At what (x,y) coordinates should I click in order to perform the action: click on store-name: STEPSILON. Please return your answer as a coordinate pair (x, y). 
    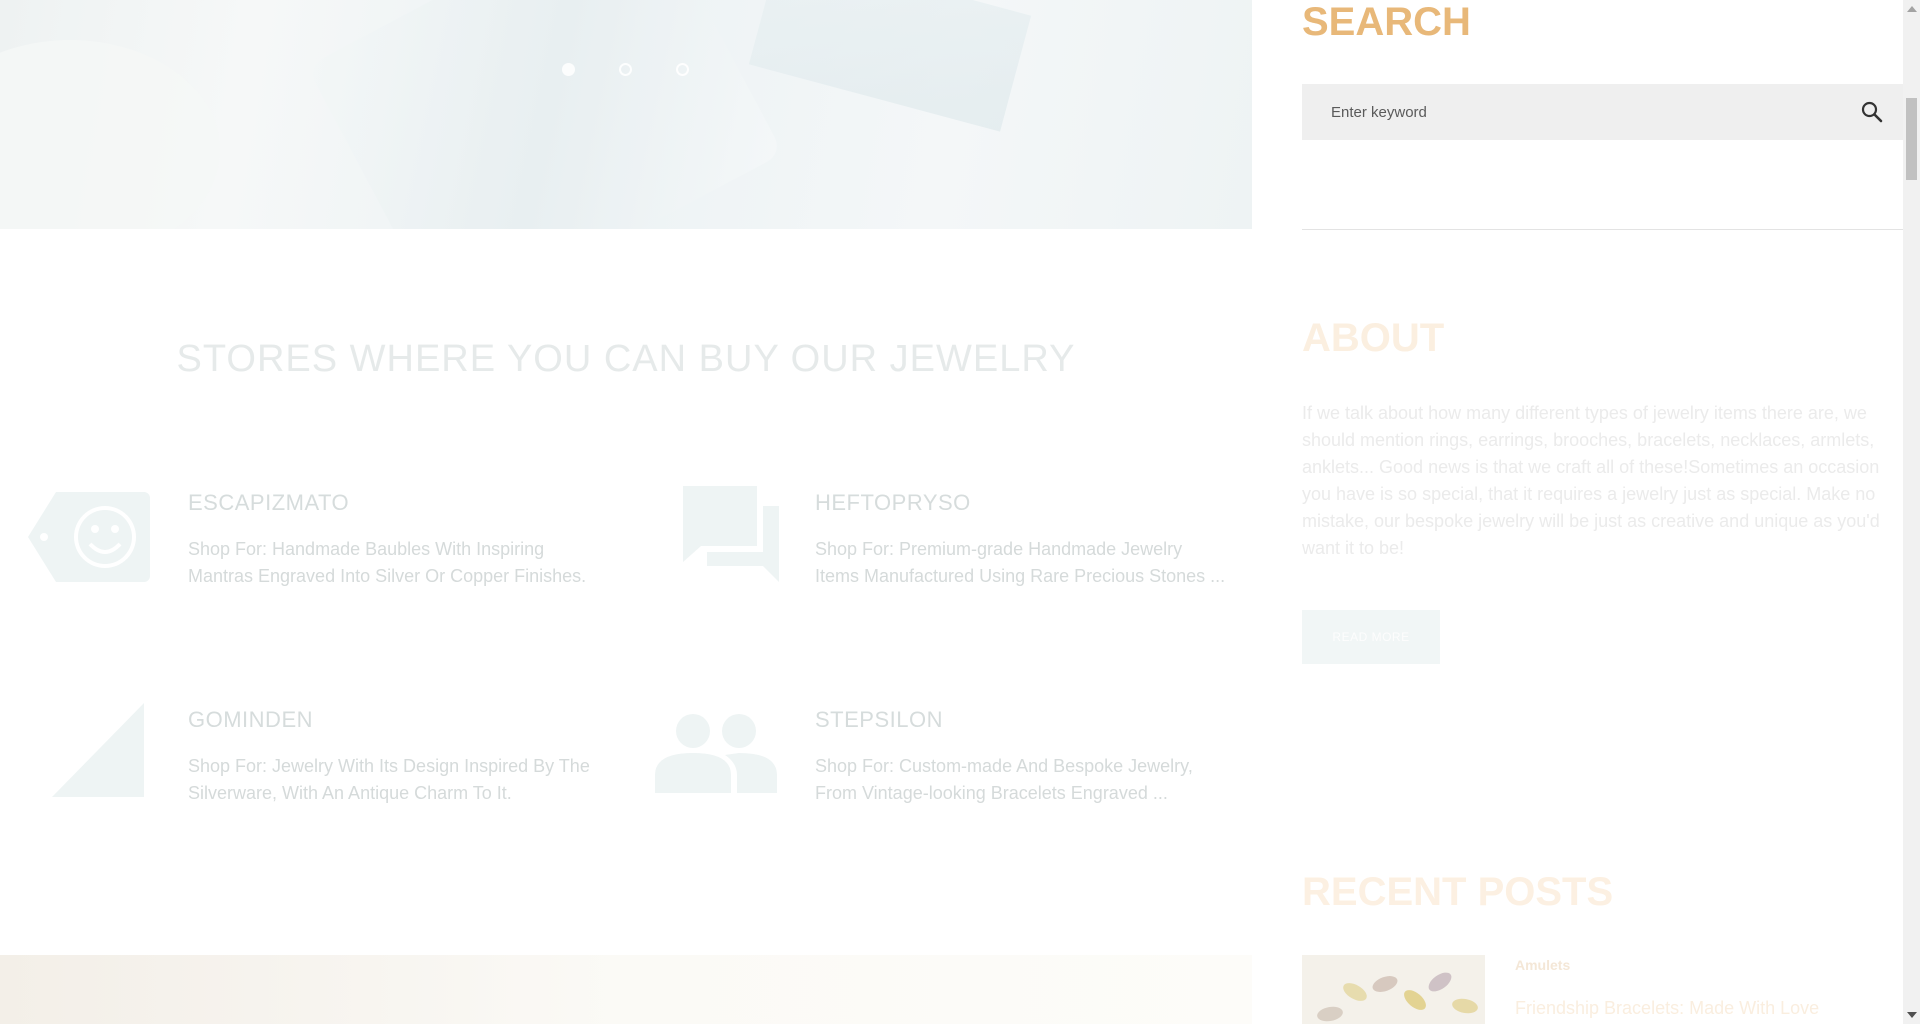
    Looking at the image, I should click on (1035, 720).